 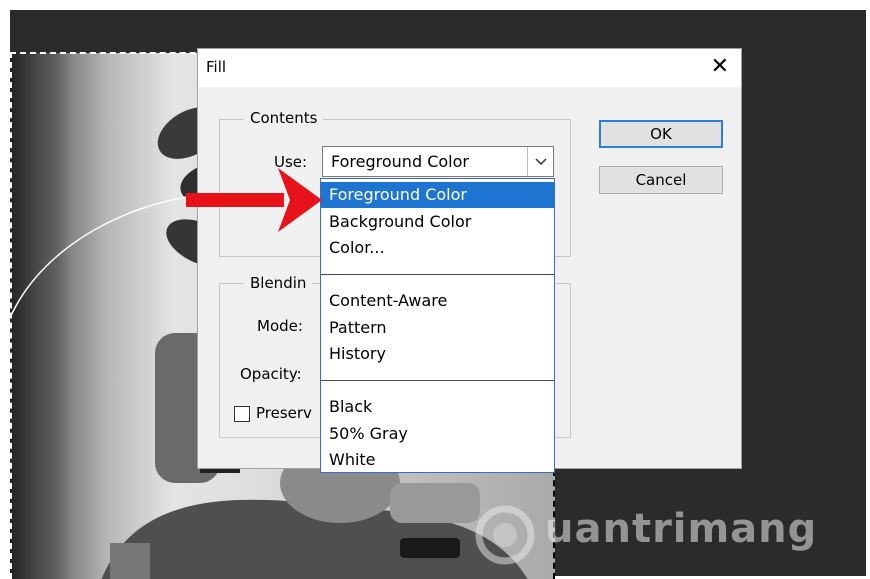 I want to click on dialog-title: Fill, so click(x=216, y=67).